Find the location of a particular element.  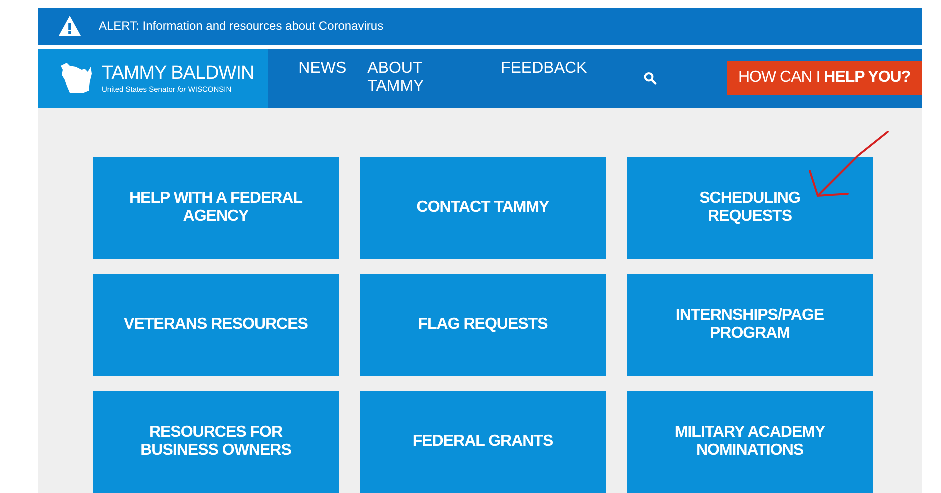

tile-link: RESOURCES FOR BUSINESS OWNERS is located at coordinates (216, 442).